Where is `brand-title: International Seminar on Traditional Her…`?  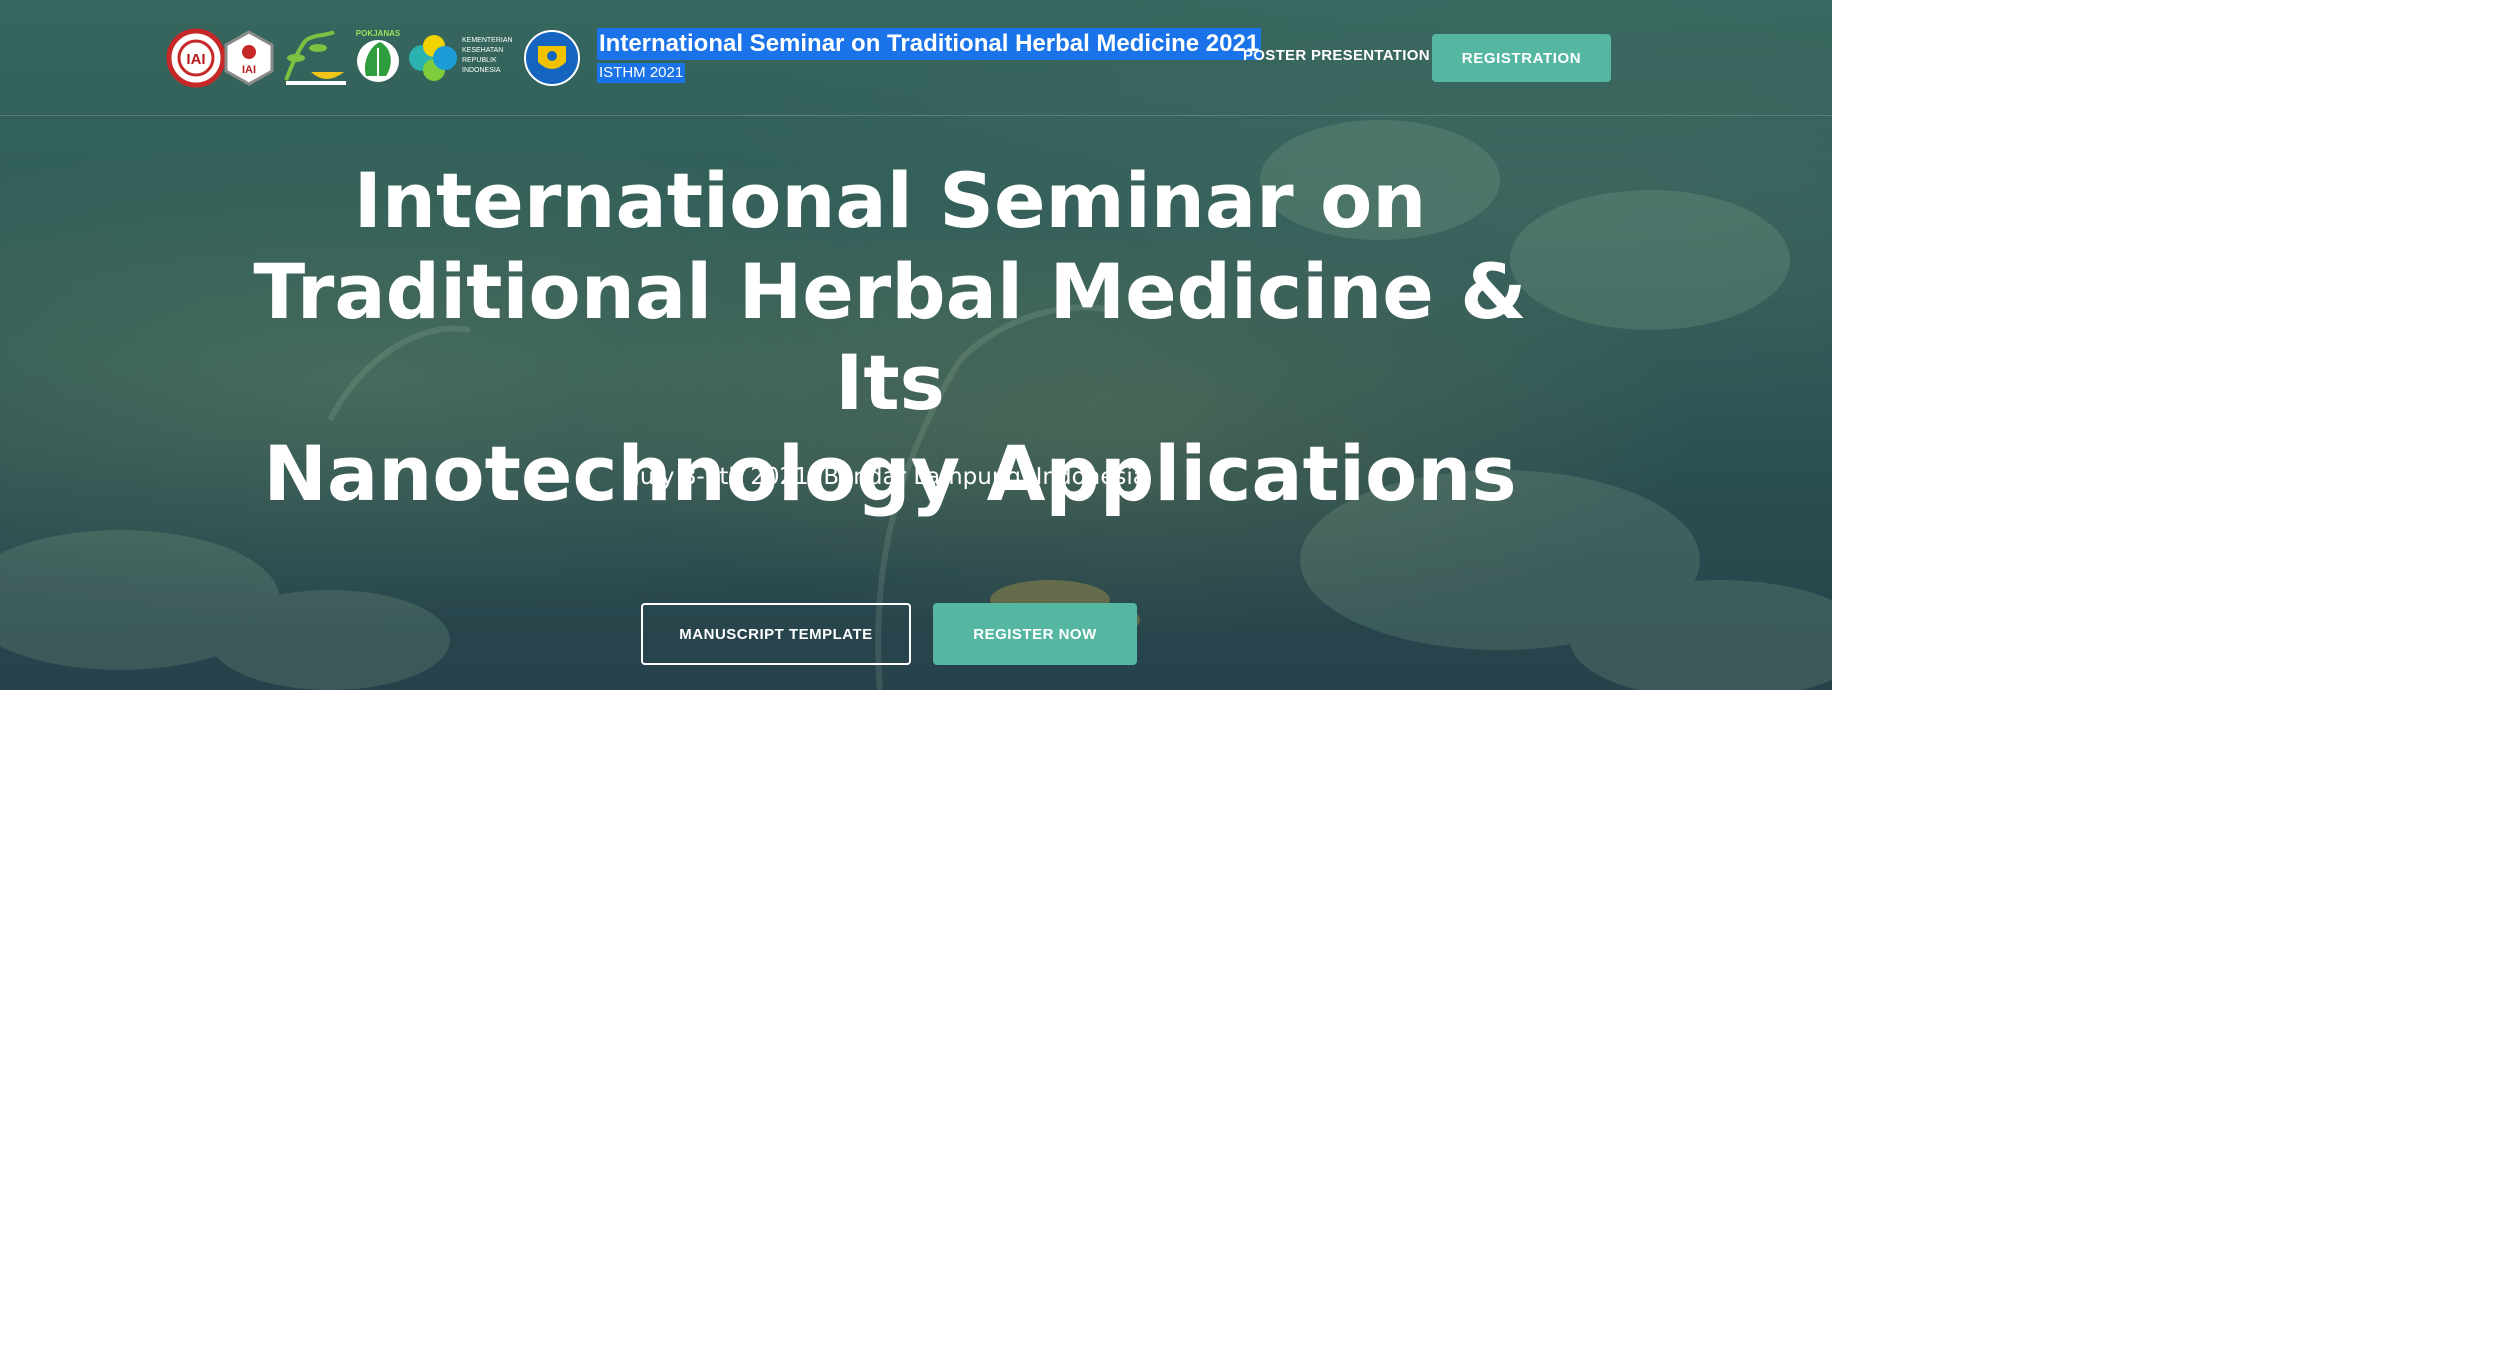 brand-title: International Seminar on Traditional Her… is located at coordinates (929, 44).